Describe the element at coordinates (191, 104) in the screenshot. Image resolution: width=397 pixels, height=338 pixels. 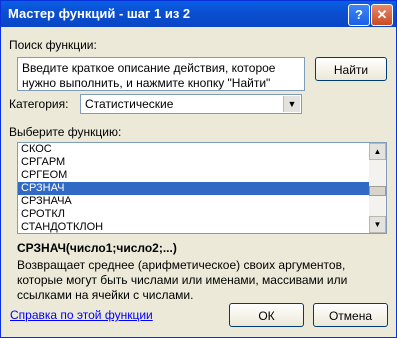
I see `category-select: Статистические ▼` at that location.